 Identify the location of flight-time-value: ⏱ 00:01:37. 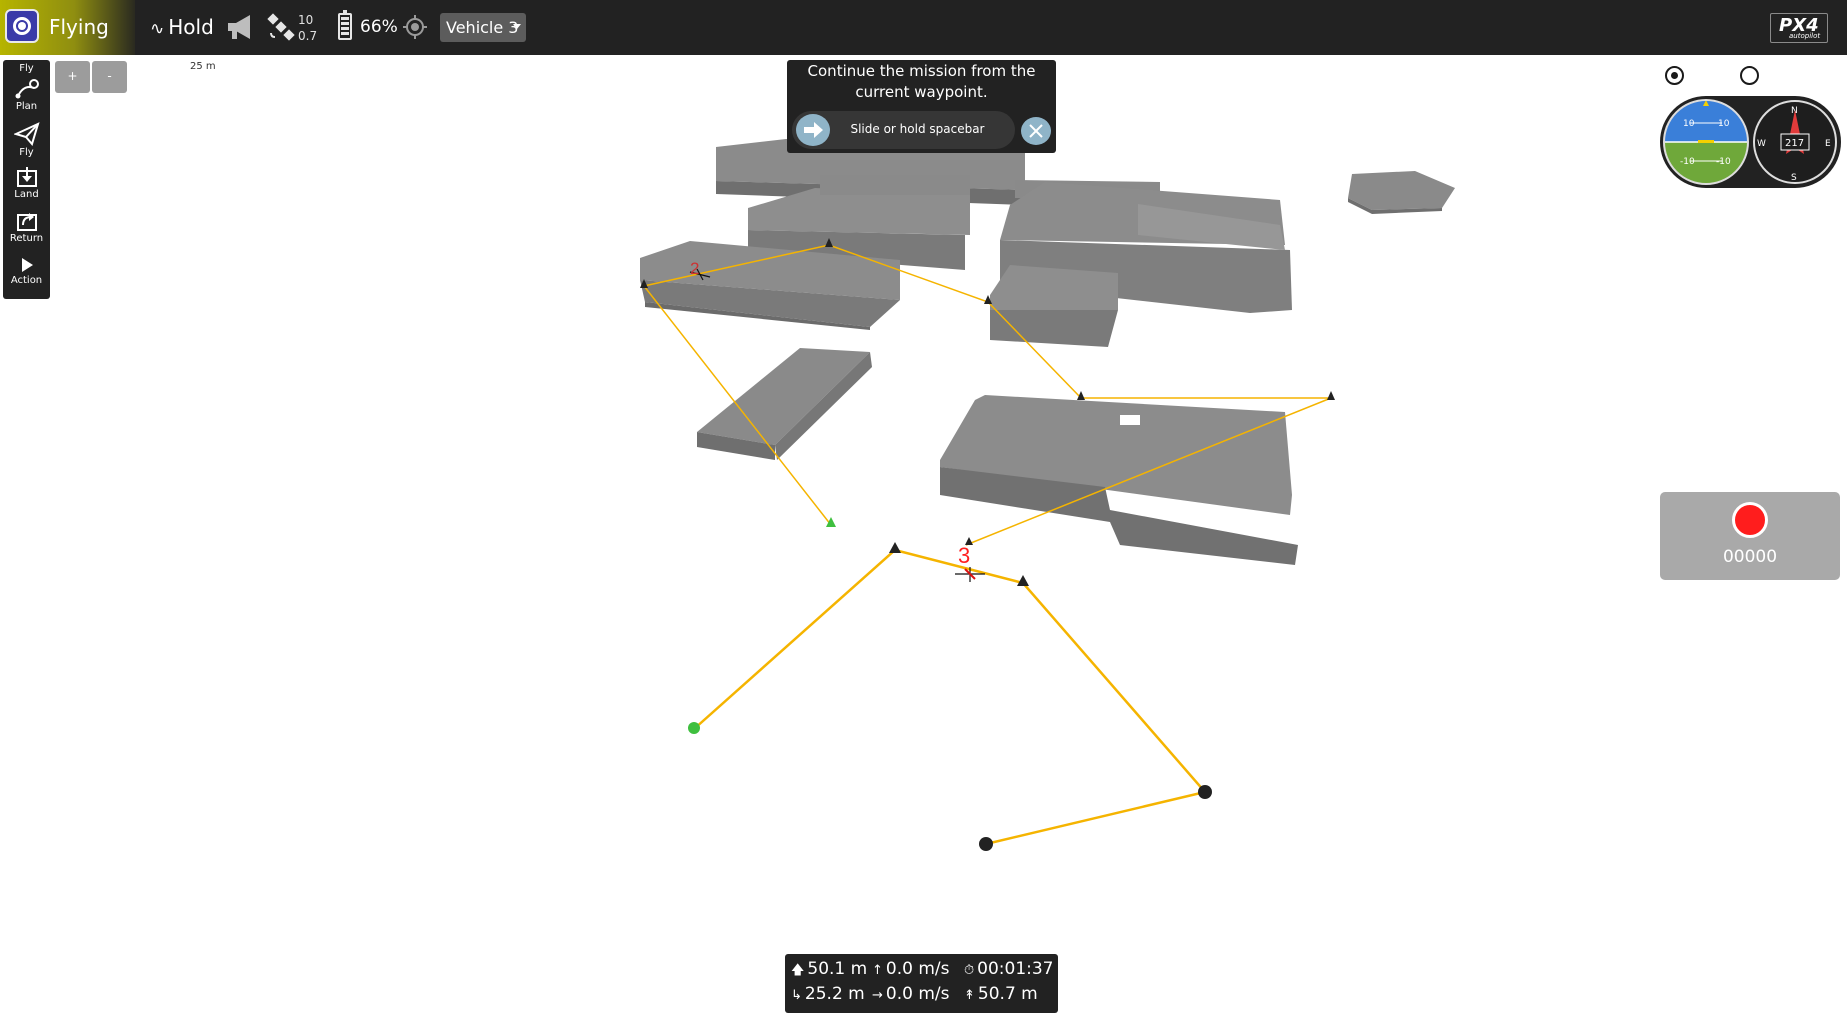
(1009, 969).